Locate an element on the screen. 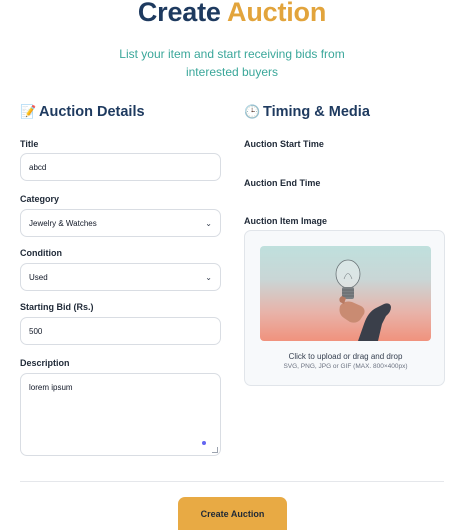  page-title: Create Auction is located at coordinates (232, 14).